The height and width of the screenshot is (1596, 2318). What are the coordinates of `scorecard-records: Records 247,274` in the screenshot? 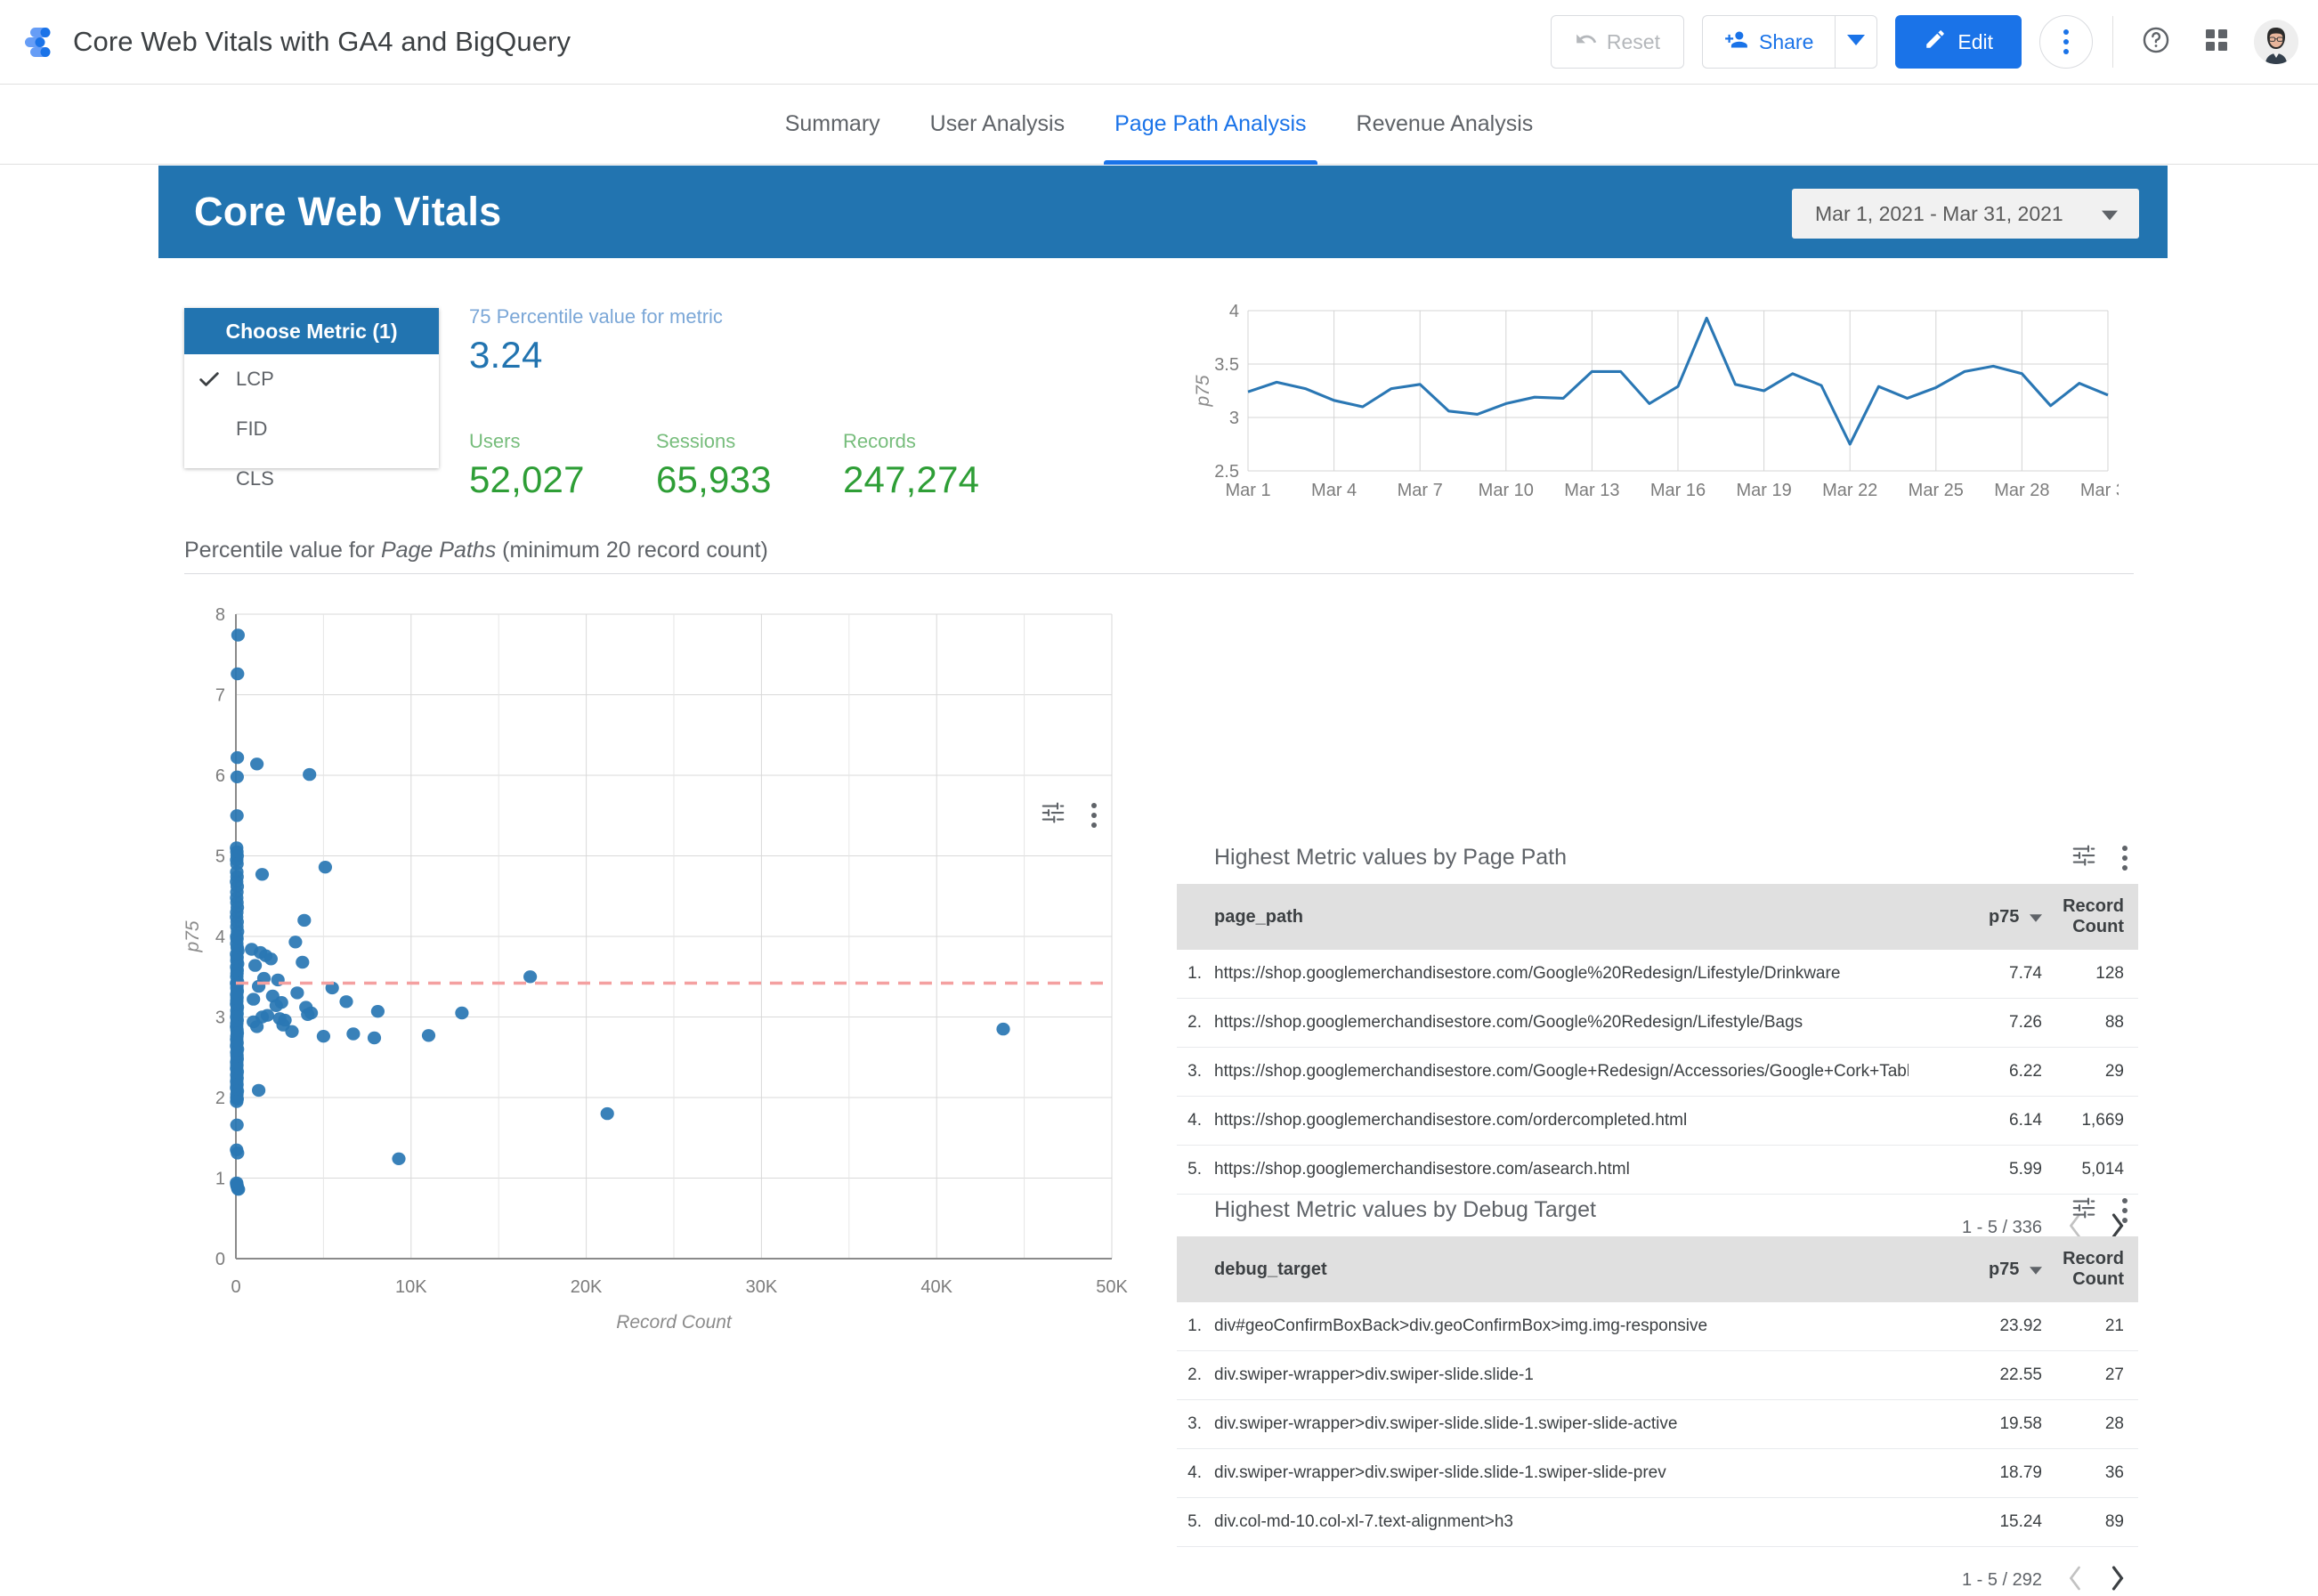 It's located at (911, 465).